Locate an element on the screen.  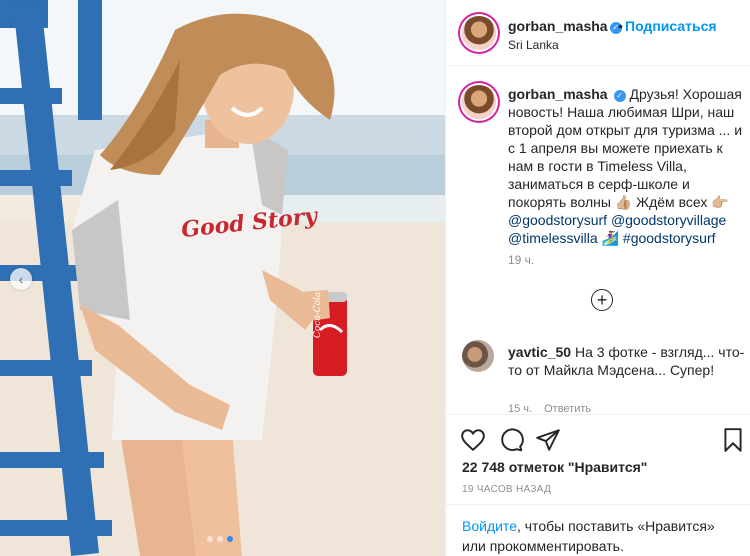
heart-icon is located at coordinates (473, 440).